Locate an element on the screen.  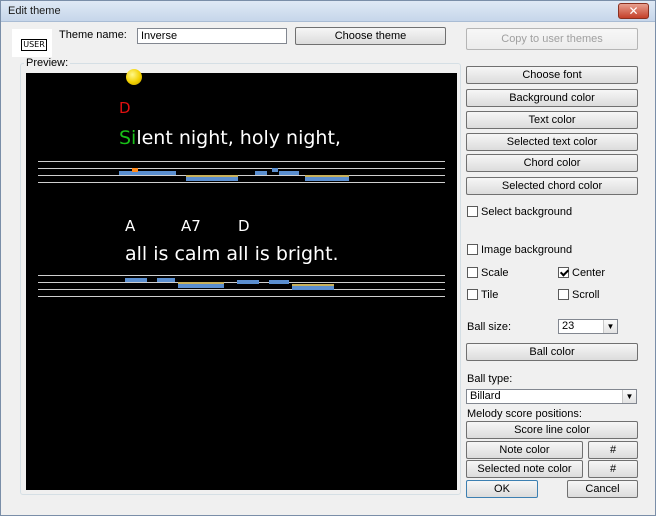
chord-color-button: Chord color is located at coordinates (552, 163).